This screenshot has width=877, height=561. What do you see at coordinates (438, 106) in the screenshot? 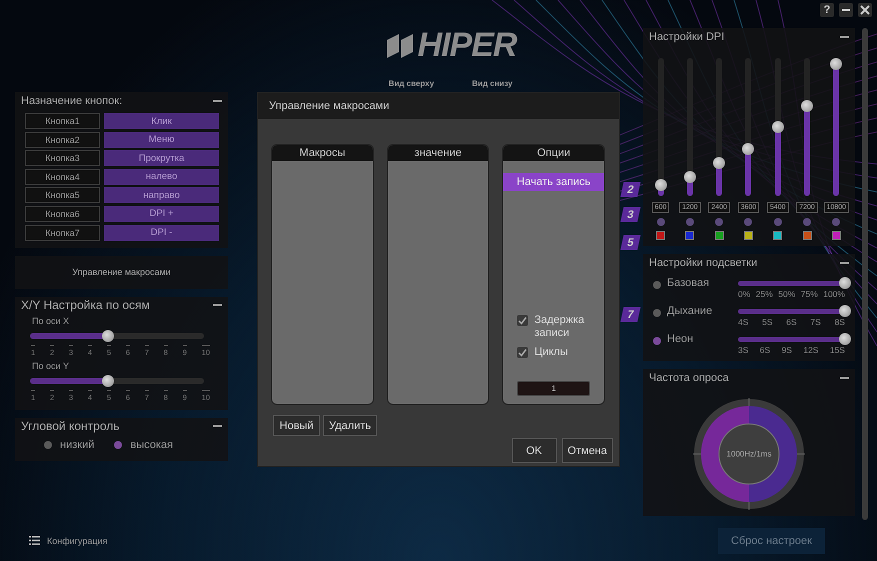
I see `dialog-title: Управление макросами` at bounding box center [438, 106].